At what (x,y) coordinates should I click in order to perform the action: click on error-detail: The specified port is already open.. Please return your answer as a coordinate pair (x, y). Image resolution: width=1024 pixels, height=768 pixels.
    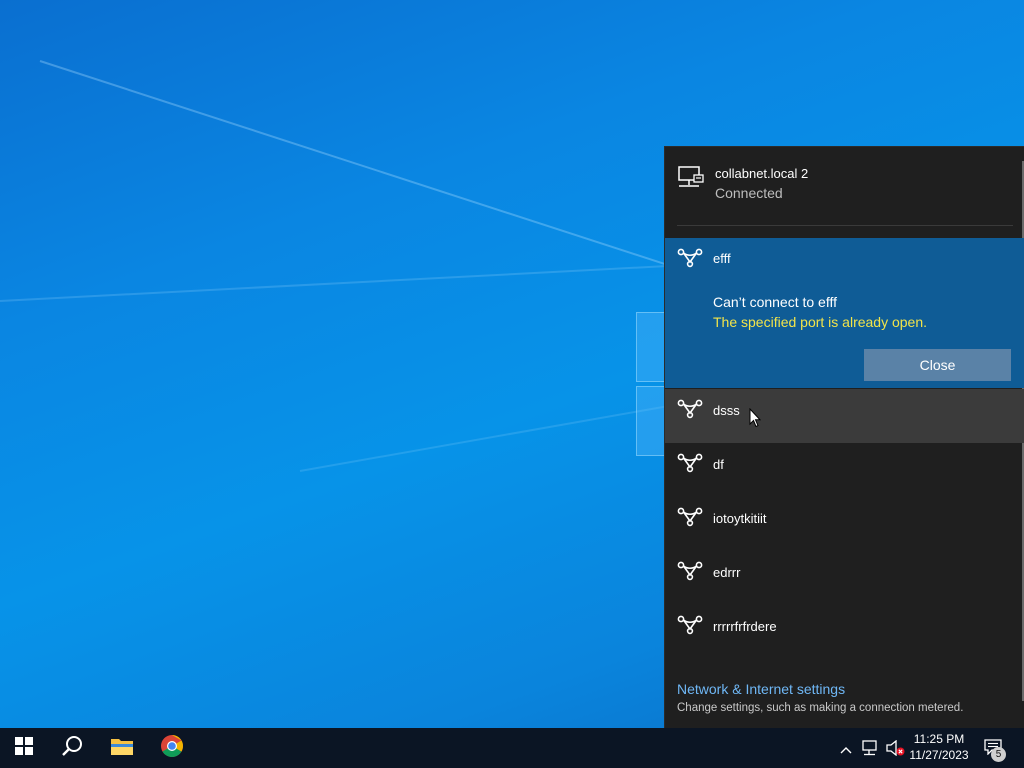
    Looking at the image, I should click on (820, 322).